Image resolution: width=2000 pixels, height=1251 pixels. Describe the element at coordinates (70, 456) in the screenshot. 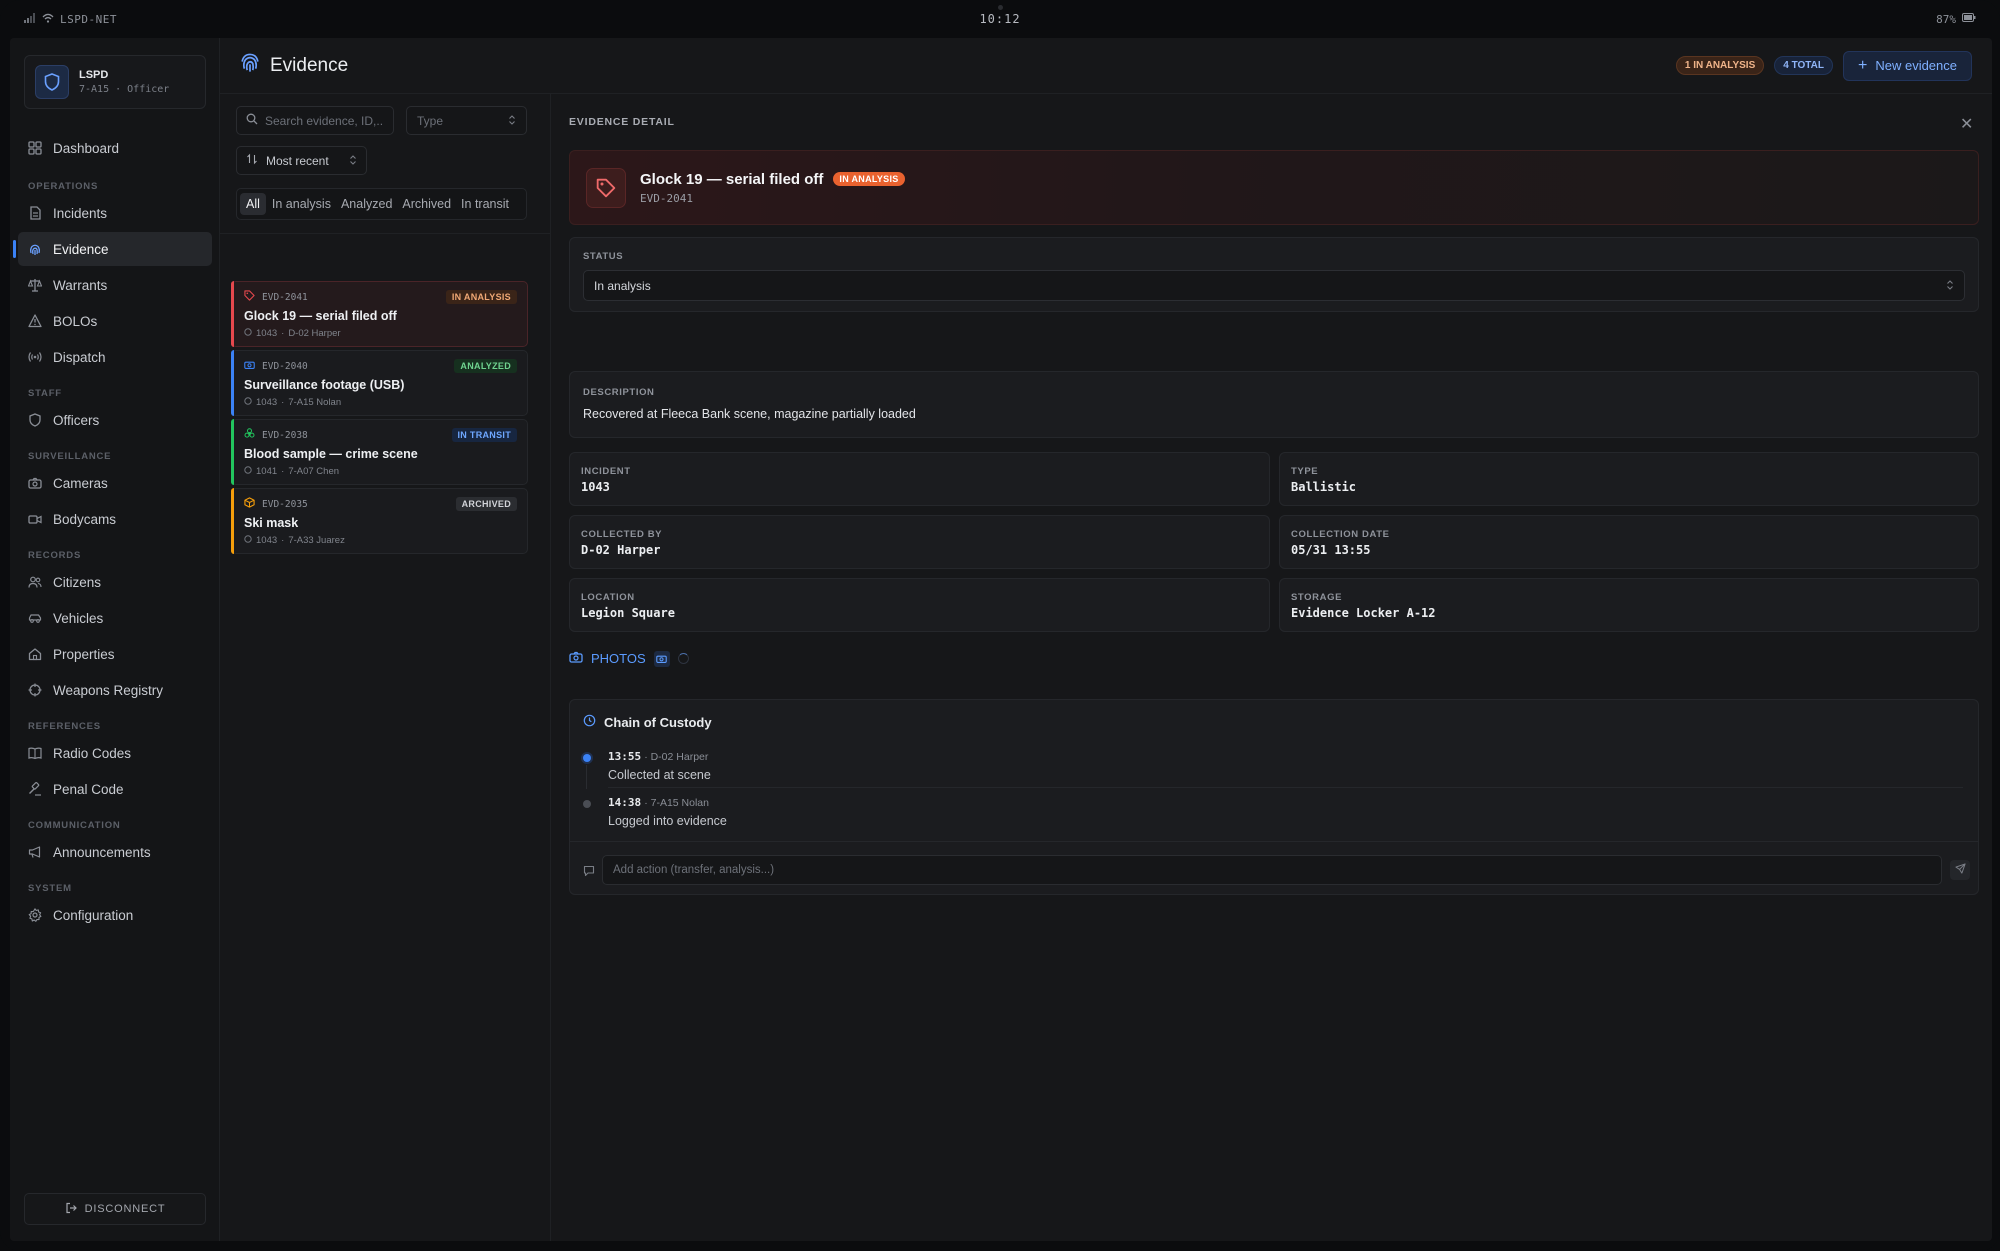

I see `section-surveillance: SURVEILLANCE` at that location.